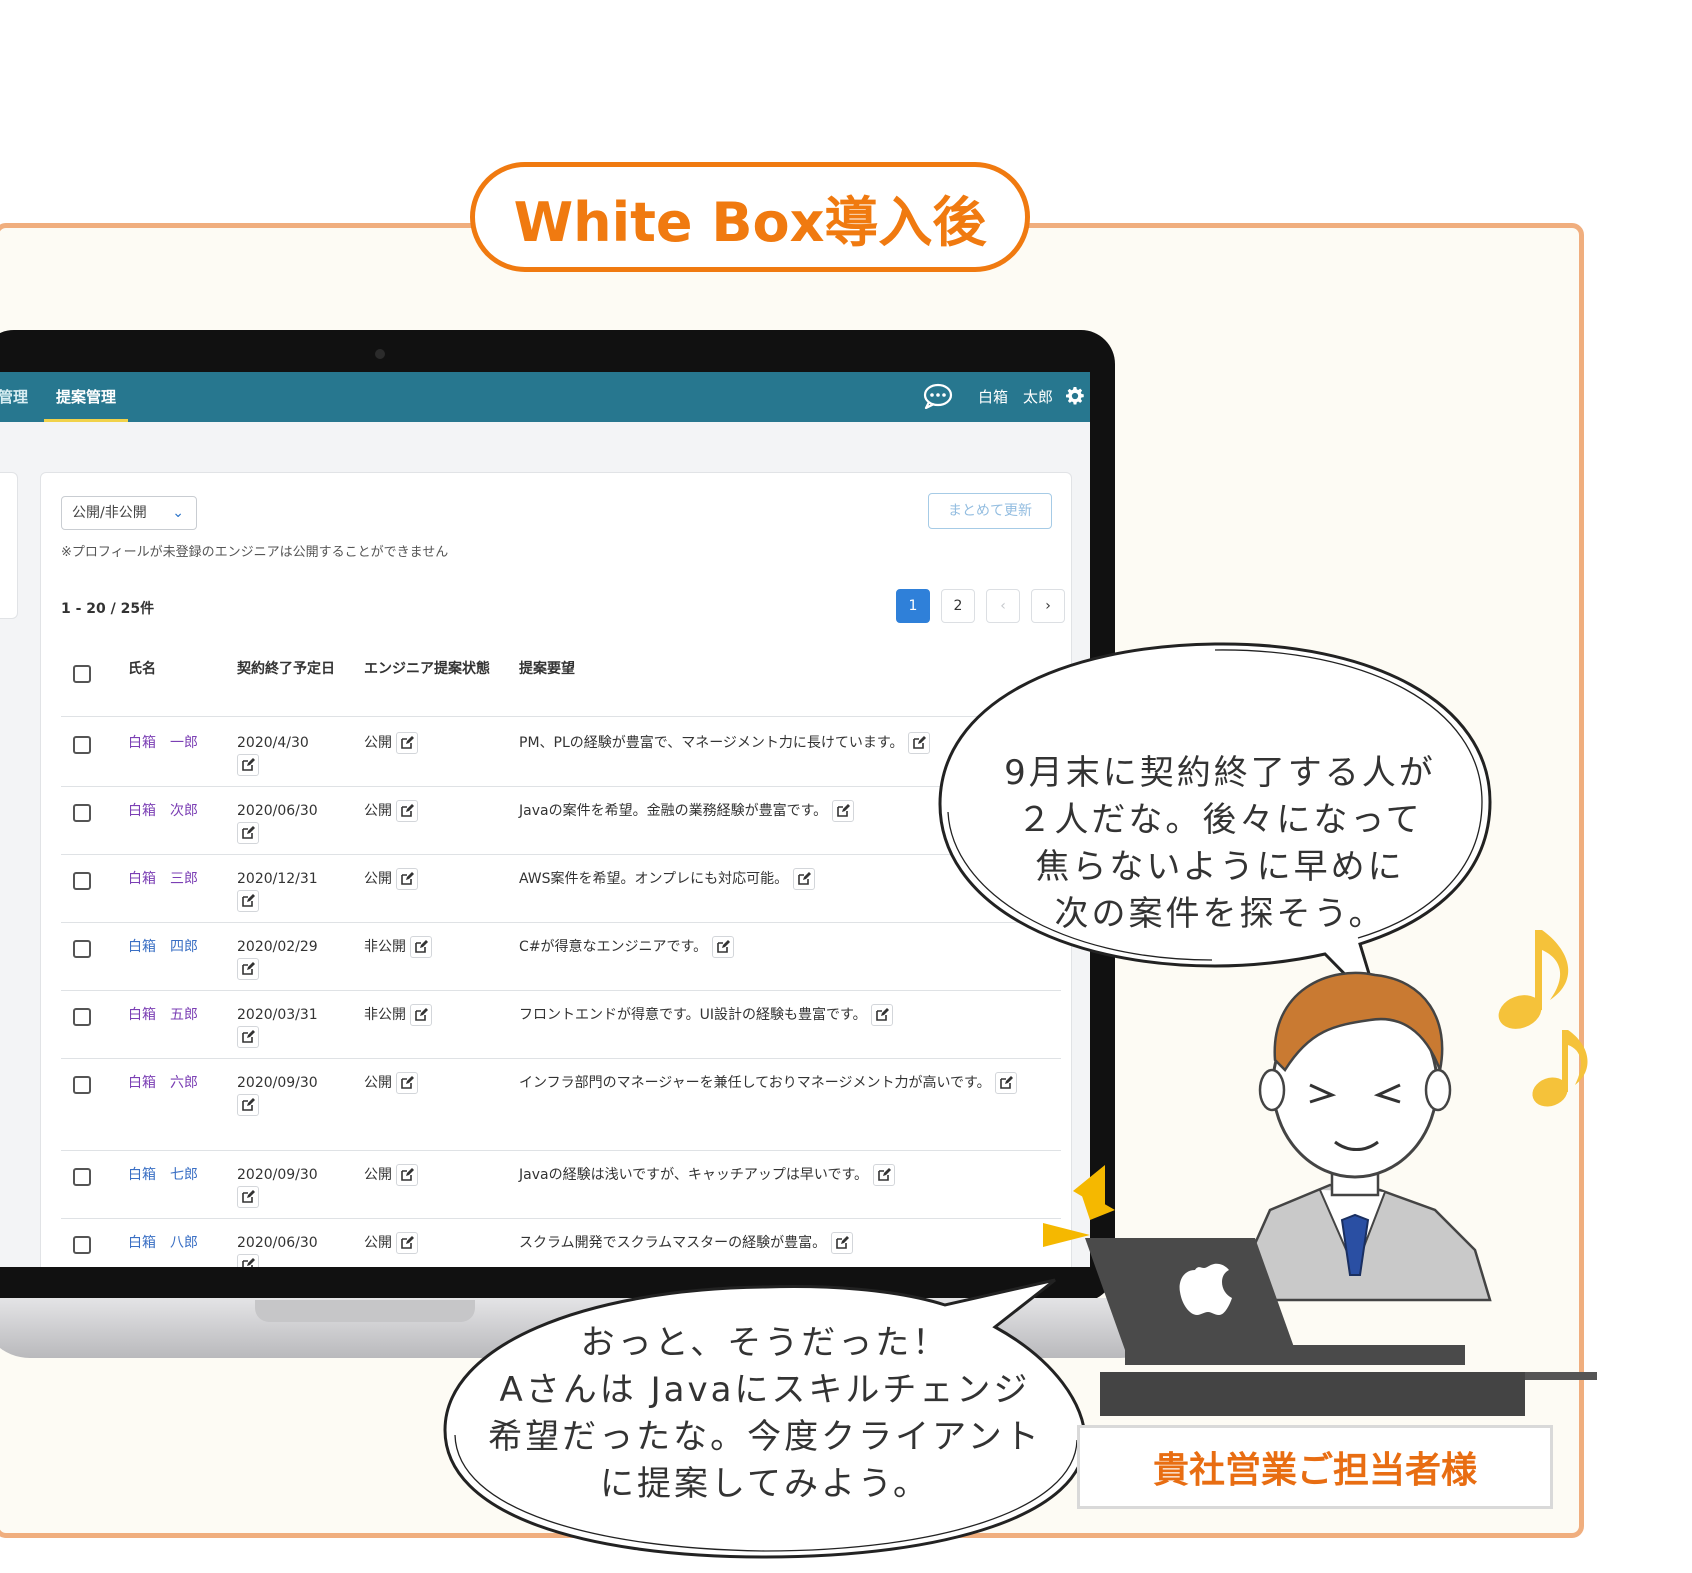 This screenshot has width=1692, height=1573. Describe the element at coordinates (938, 396) in the screenshot. I see `chat-icon` at that location.